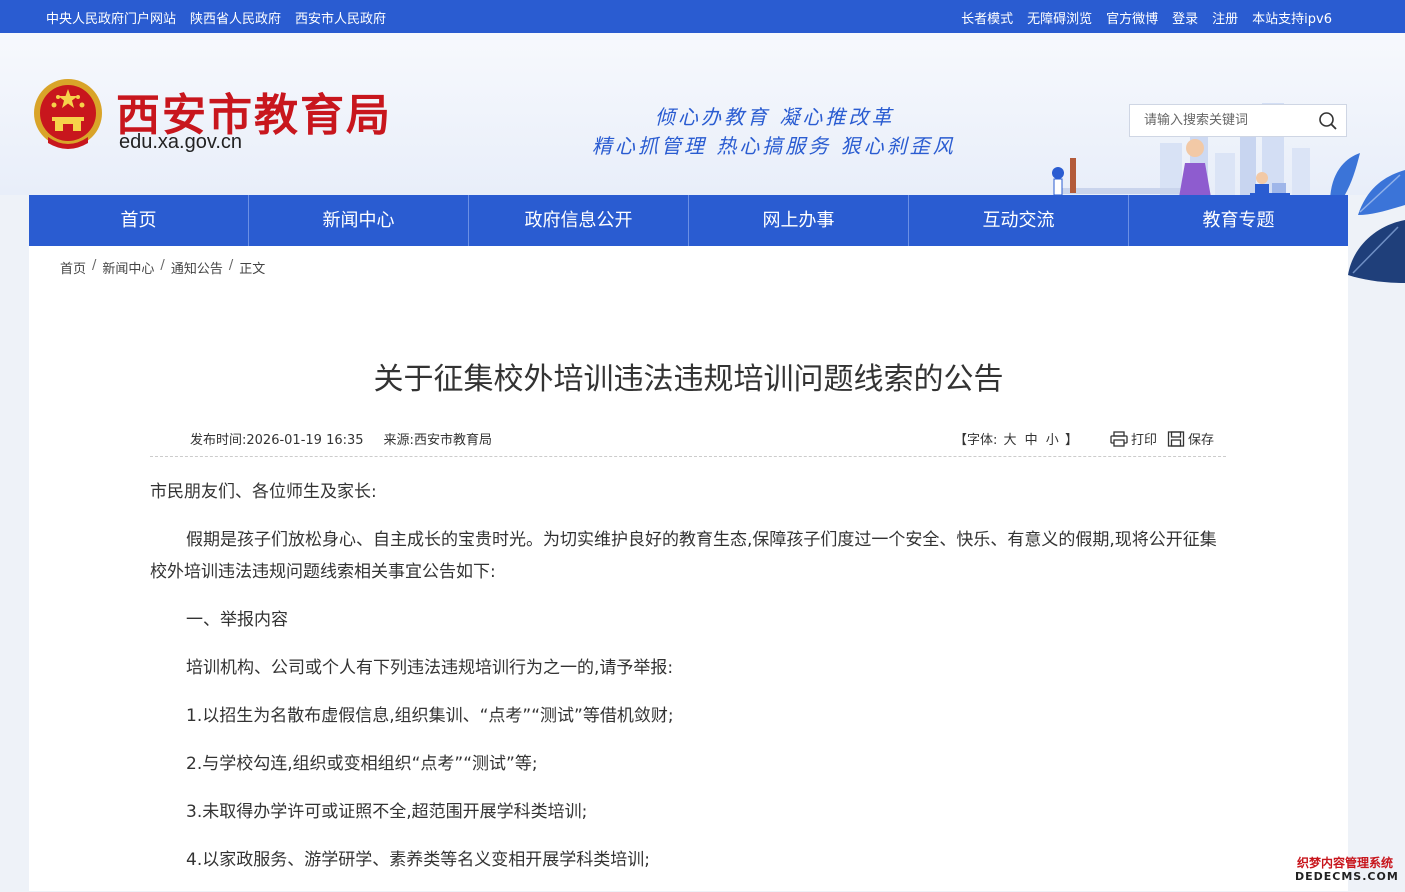 This screenshot has width=1405, height=892. I want to click on search-icon, so click(1328, 121).